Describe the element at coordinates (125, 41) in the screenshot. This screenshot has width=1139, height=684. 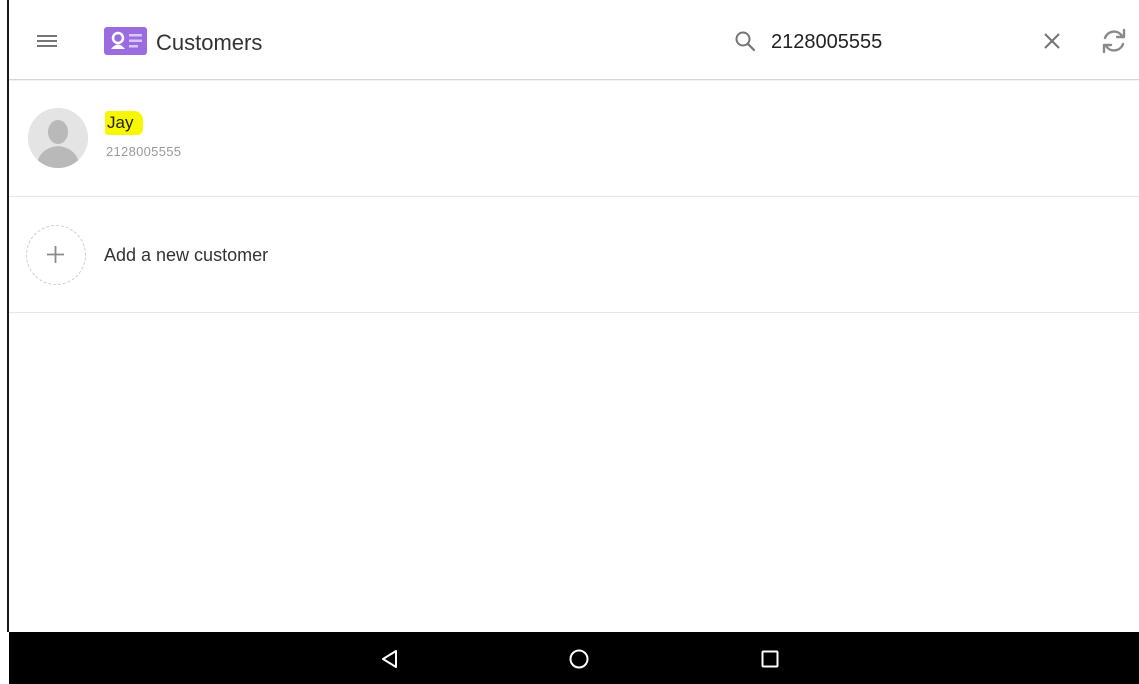
I see `customer-card-icon` at that location.